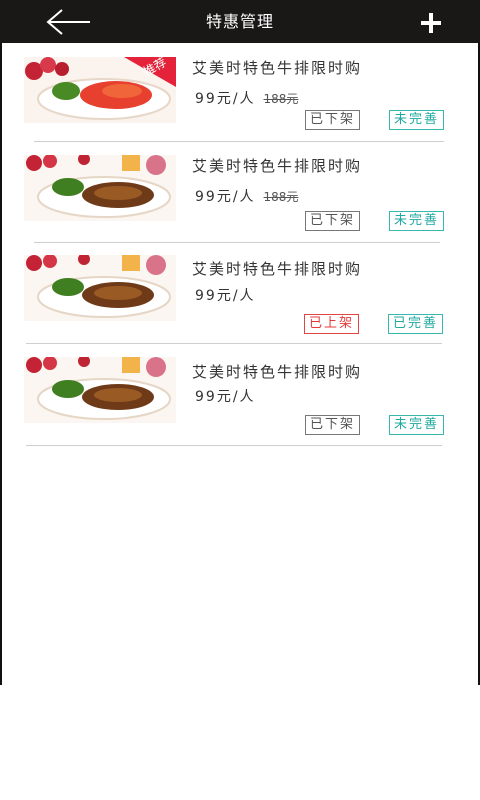 The image size is (480, 800). I want to click on list-item: 艾美时特色牛排限时购 99元/人 已下架 未完善, so click(241, 405).